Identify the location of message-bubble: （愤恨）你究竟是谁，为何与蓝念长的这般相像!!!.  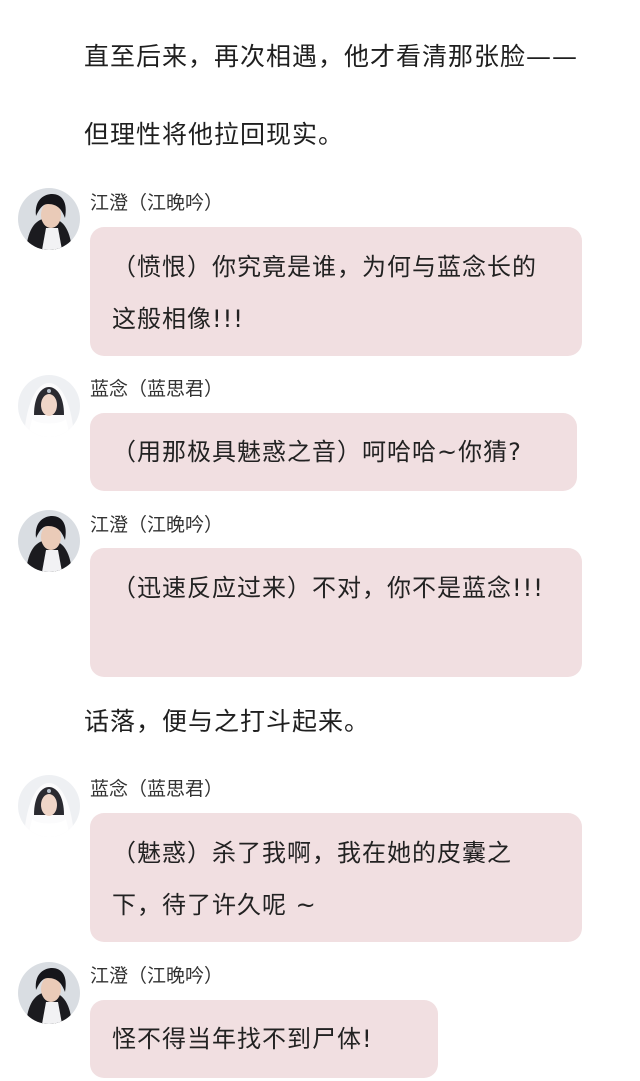
(336, 291).